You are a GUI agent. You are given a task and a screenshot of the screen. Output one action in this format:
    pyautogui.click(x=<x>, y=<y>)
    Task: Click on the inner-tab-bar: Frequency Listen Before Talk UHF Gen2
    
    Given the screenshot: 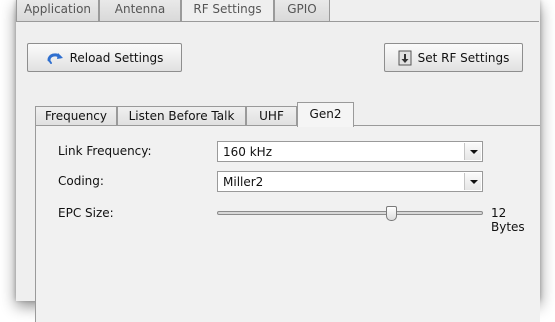 What is the action you would take?
    pyautogui.click(x=275, y=114)
    